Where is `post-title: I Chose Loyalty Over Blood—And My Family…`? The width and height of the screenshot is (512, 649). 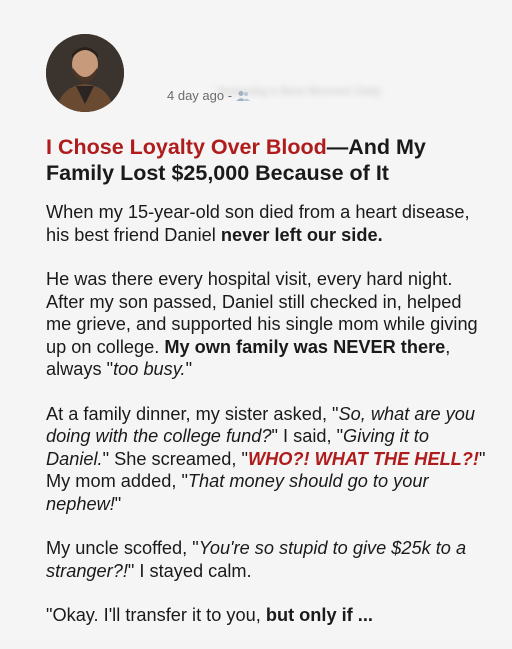 post-title: I Chose Loyalty Over Blood—And My Family… is located at coordinates (261, 160).